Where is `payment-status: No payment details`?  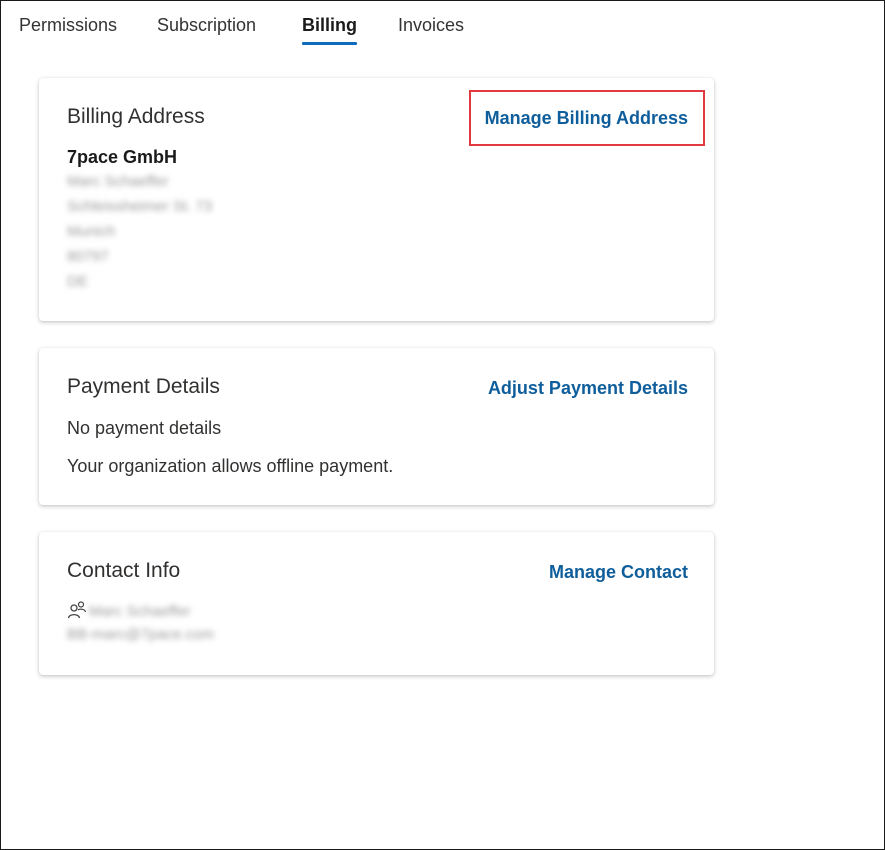 payment-status: No payment details is located at coordinates (144, 428).